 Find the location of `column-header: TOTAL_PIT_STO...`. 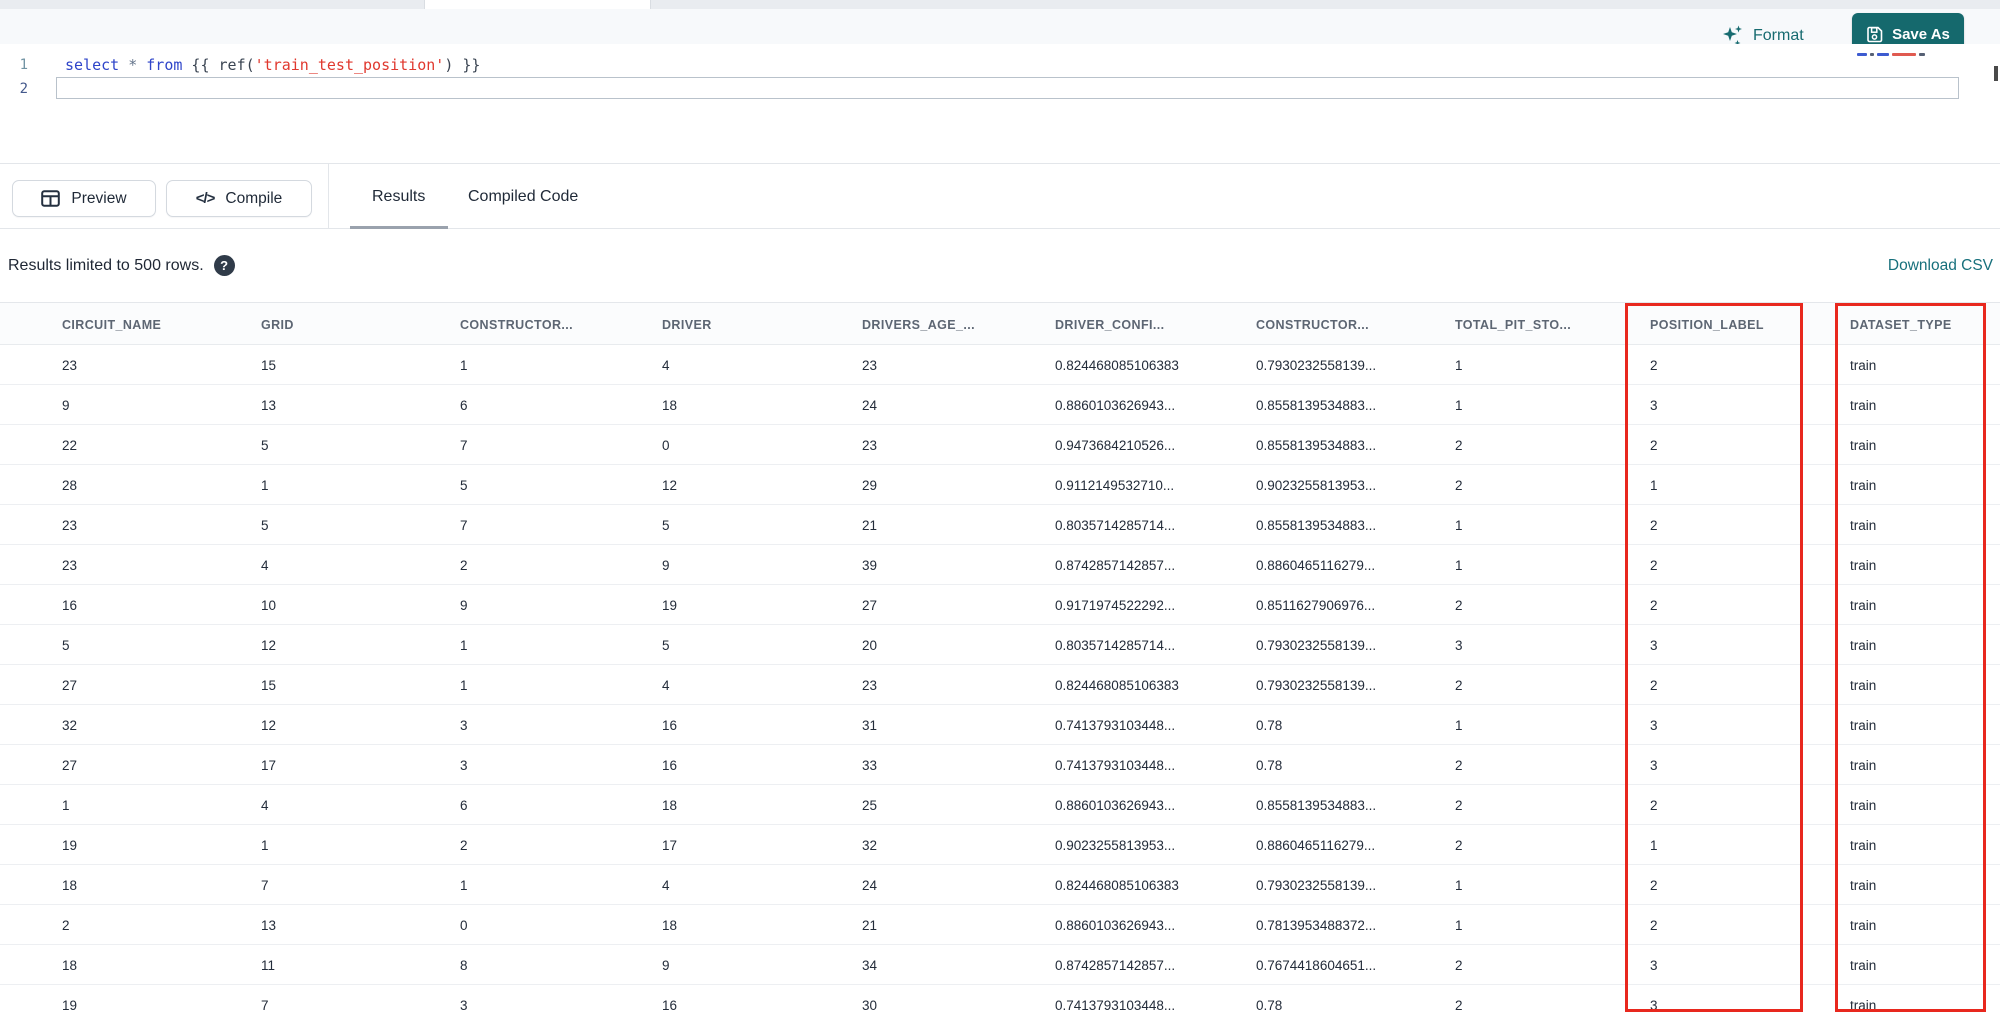

column-header: TOTAL_PIT_STO... is located at coordinates (1513, 324).